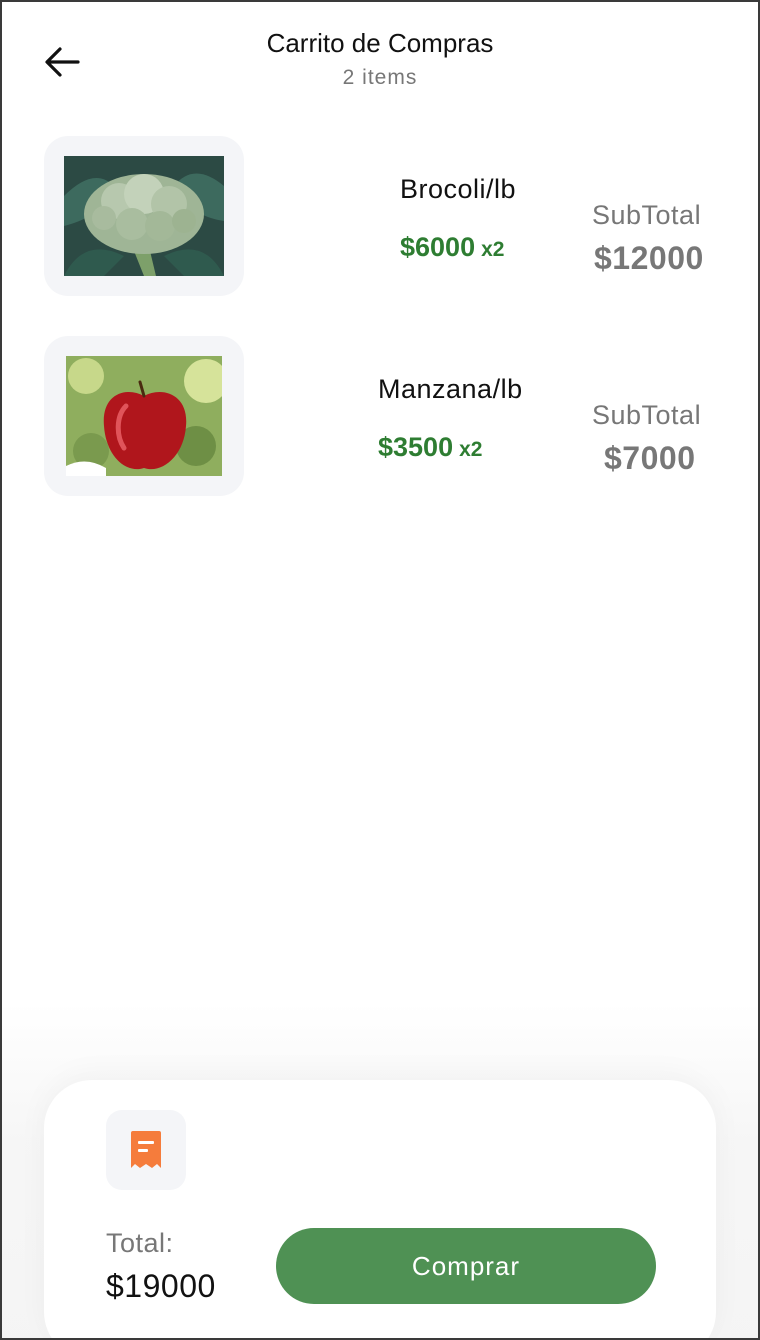  What do you see at coordinates (438, 247) in the screenshot?
I see `product-price: $6000` at bounding box center [438, 247].